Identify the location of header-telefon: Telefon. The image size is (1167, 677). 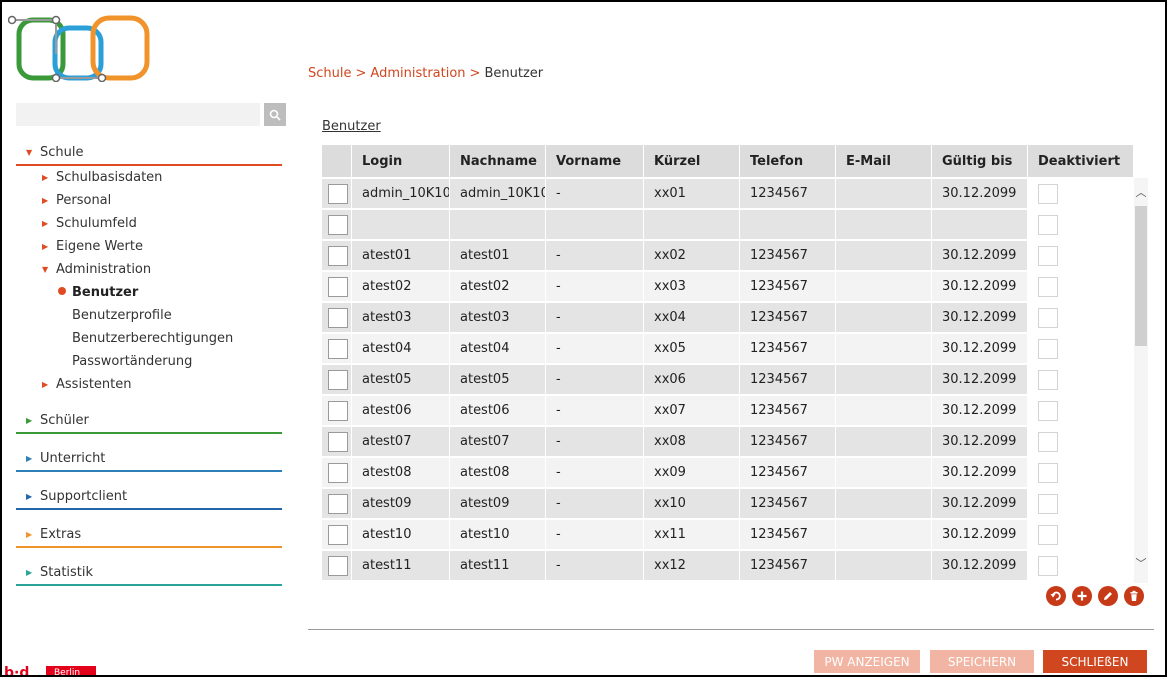
(788, 161).